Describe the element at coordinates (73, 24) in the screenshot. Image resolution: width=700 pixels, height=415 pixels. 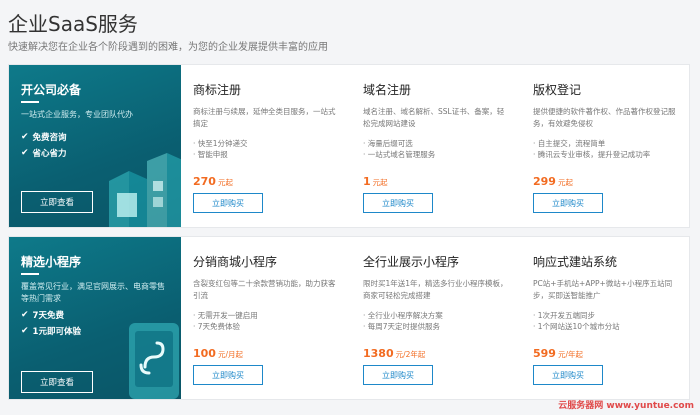
I see `page-title: 企业SaaS服务` at that location.